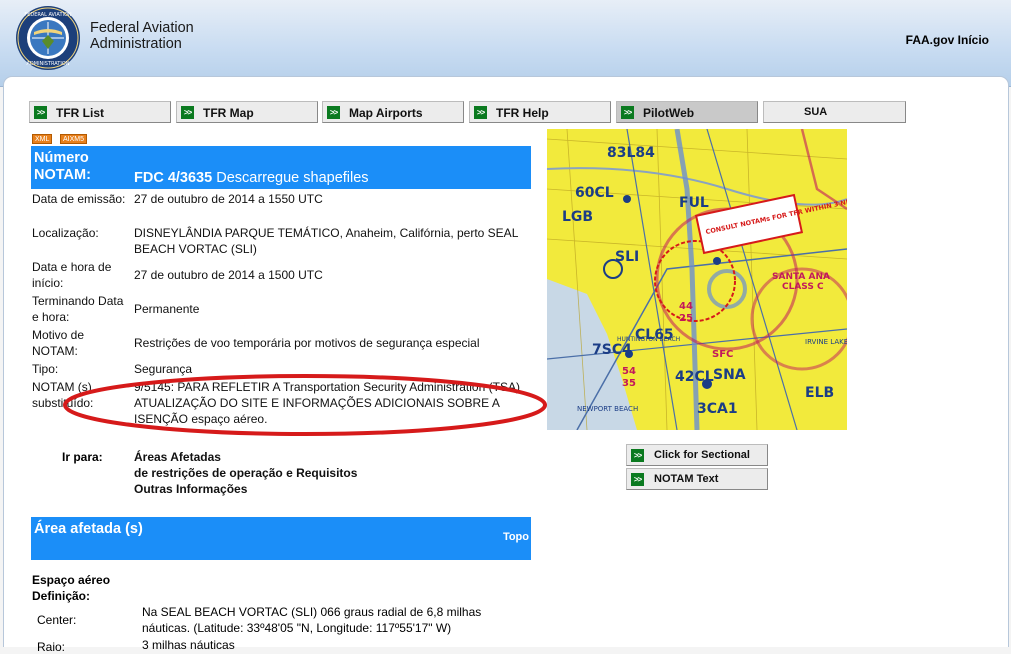  What do you see at coordinates (694, 203) in the screenshot?
I see `map-label: FUL` at bounding box center [694, 203].